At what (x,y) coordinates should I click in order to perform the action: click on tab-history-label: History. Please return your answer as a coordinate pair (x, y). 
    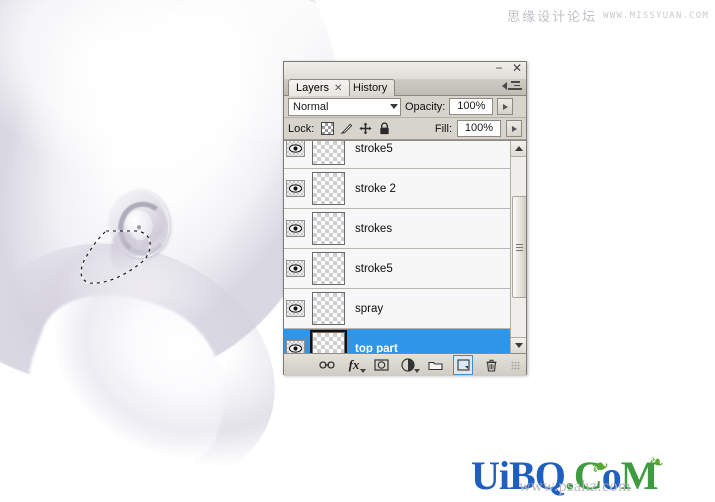
    Looking at the image, I should click on (370, 88).